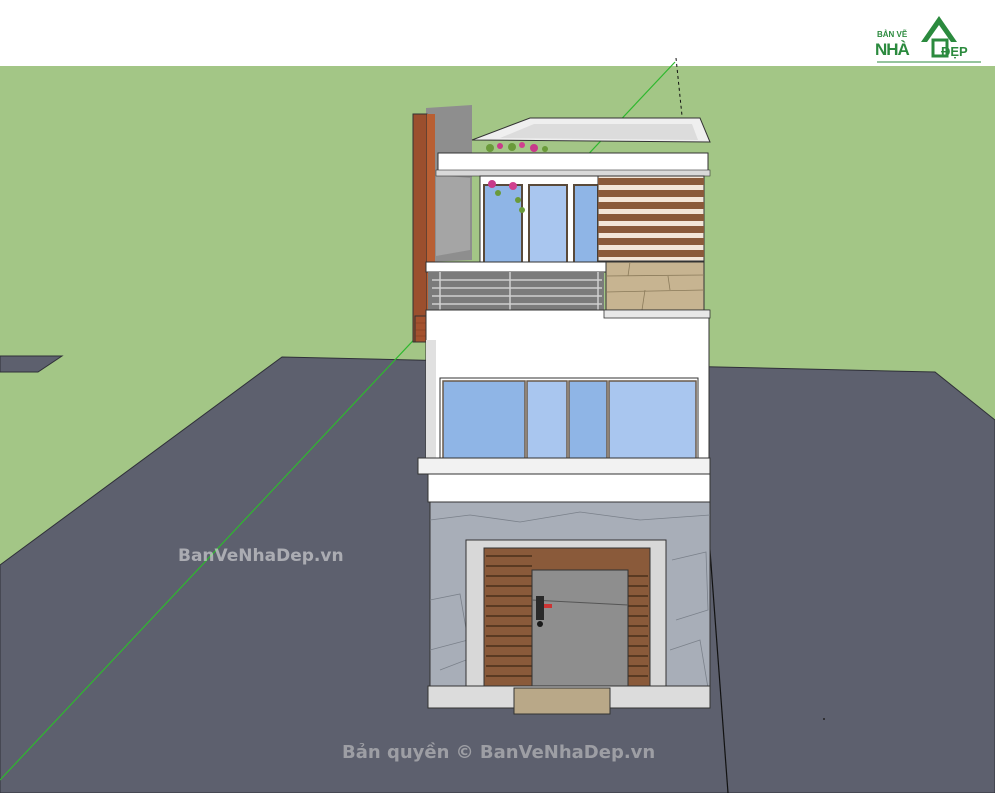  Describe the element at coordinates (929, 39) in the screenshot. I see `brand-logo: BẢN VẼ NHÀ ĐẸP` at that location.